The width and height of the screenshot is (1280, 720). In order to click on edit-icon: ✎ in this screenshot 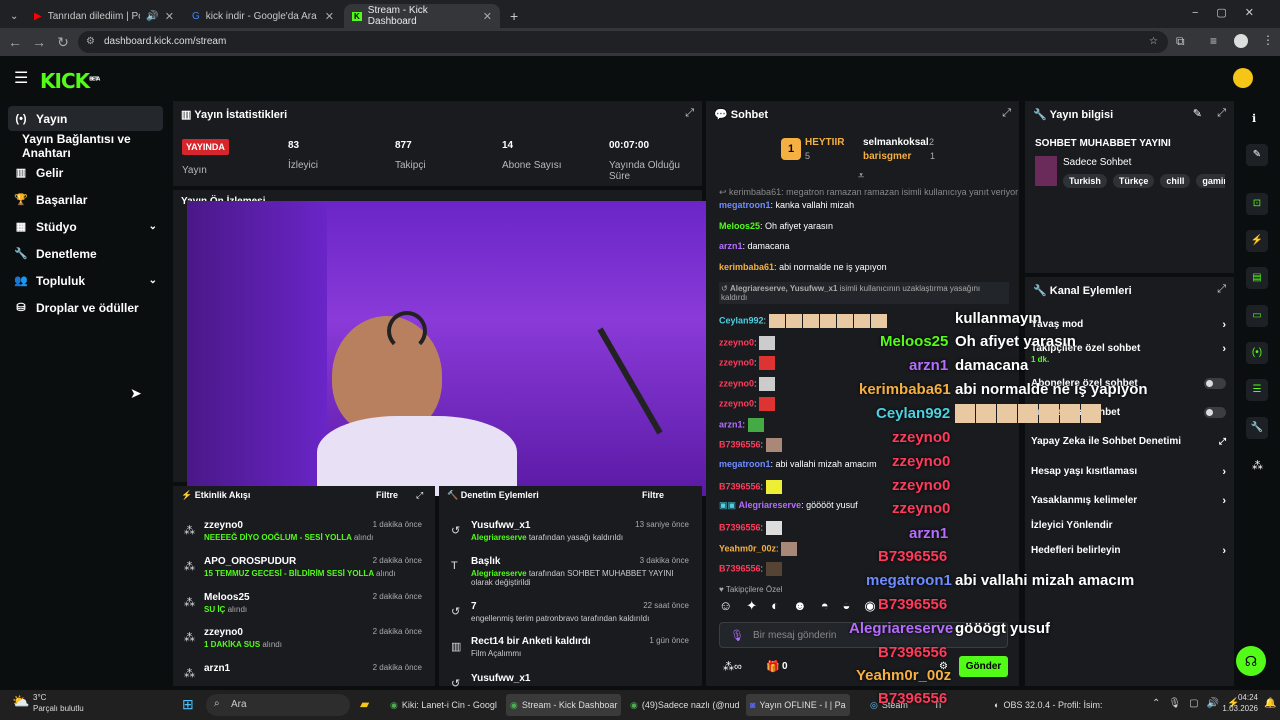, I will do `click(1197, 113)`.